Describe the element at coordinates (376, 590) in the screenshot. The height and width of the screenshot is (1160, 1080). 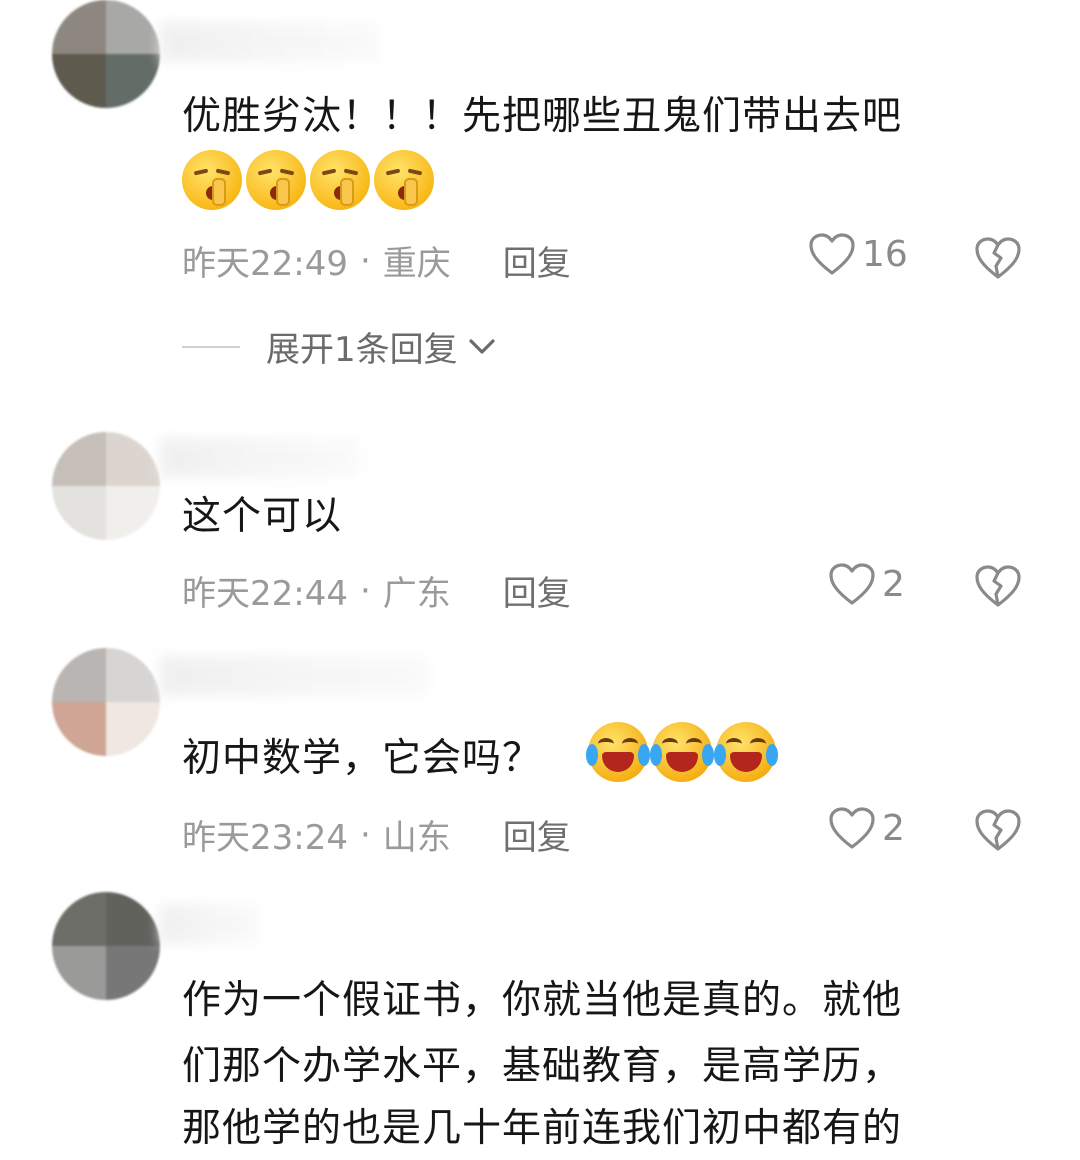
I see `comment-meta: 昨天22:44 · 广东 回复` at that location.